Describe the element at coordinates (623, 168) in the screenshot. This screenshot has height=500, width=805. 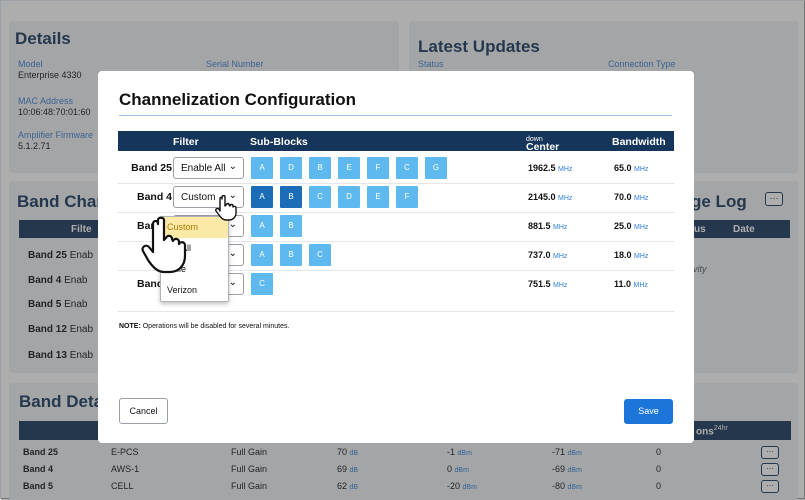
I see `bandwidth-number: 65.0` at that location.